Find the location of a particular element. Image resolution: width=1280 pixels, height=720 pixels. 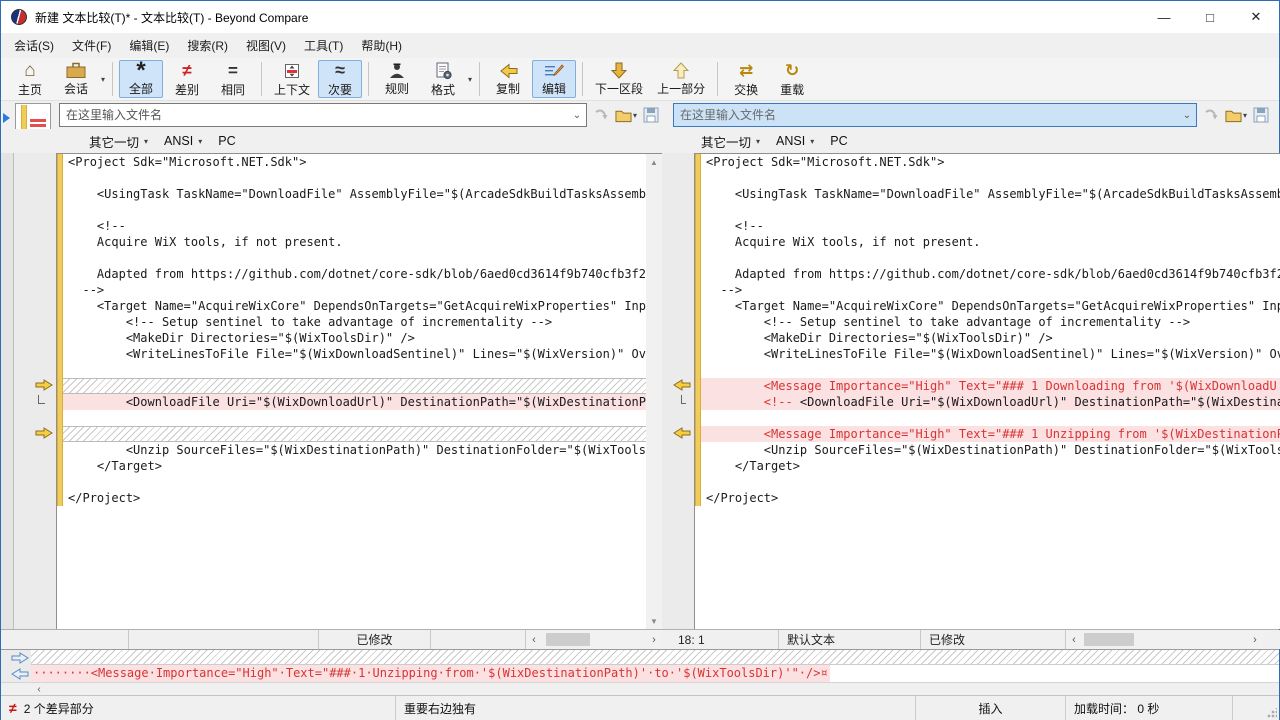

next-section-button: 下一区段 is located at coordinates (619, 79).